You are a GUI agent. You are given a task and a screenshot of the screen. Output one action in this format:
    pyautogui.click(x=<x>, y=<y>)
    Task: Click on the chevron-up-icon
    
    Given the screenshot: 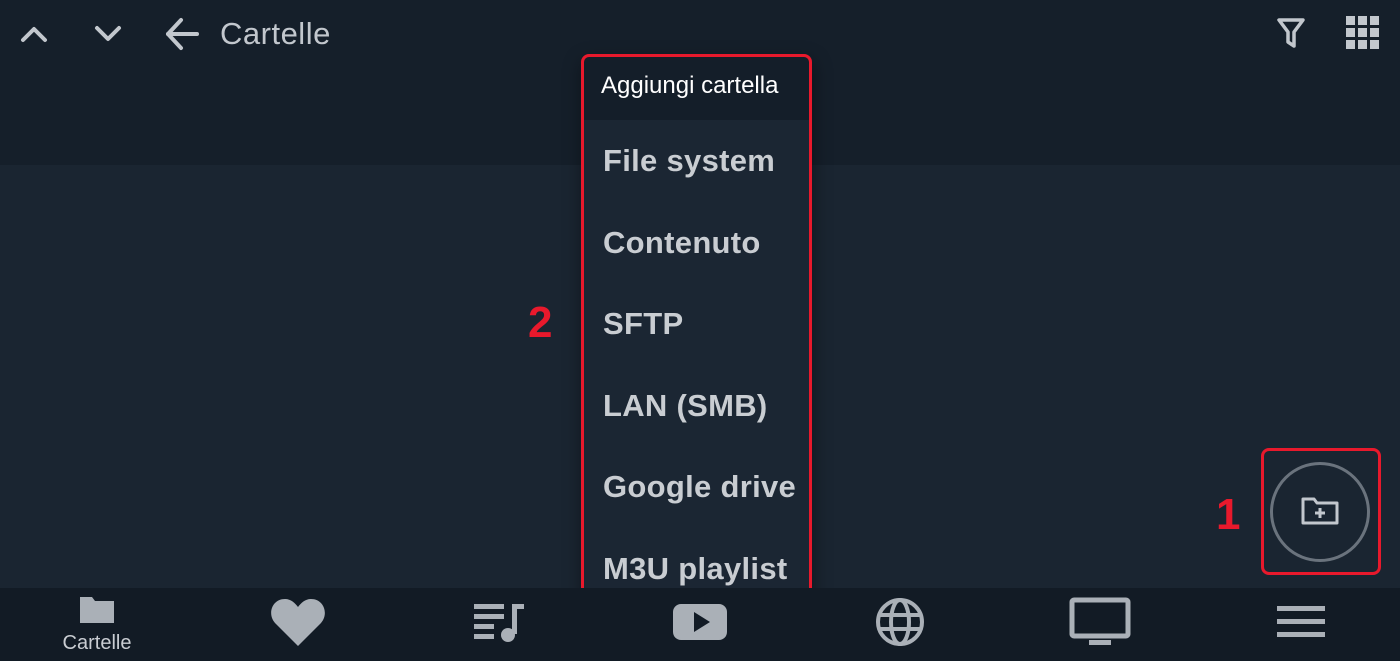 What is the action you would take?
    pyautogui.click(x=34, y=34)
    